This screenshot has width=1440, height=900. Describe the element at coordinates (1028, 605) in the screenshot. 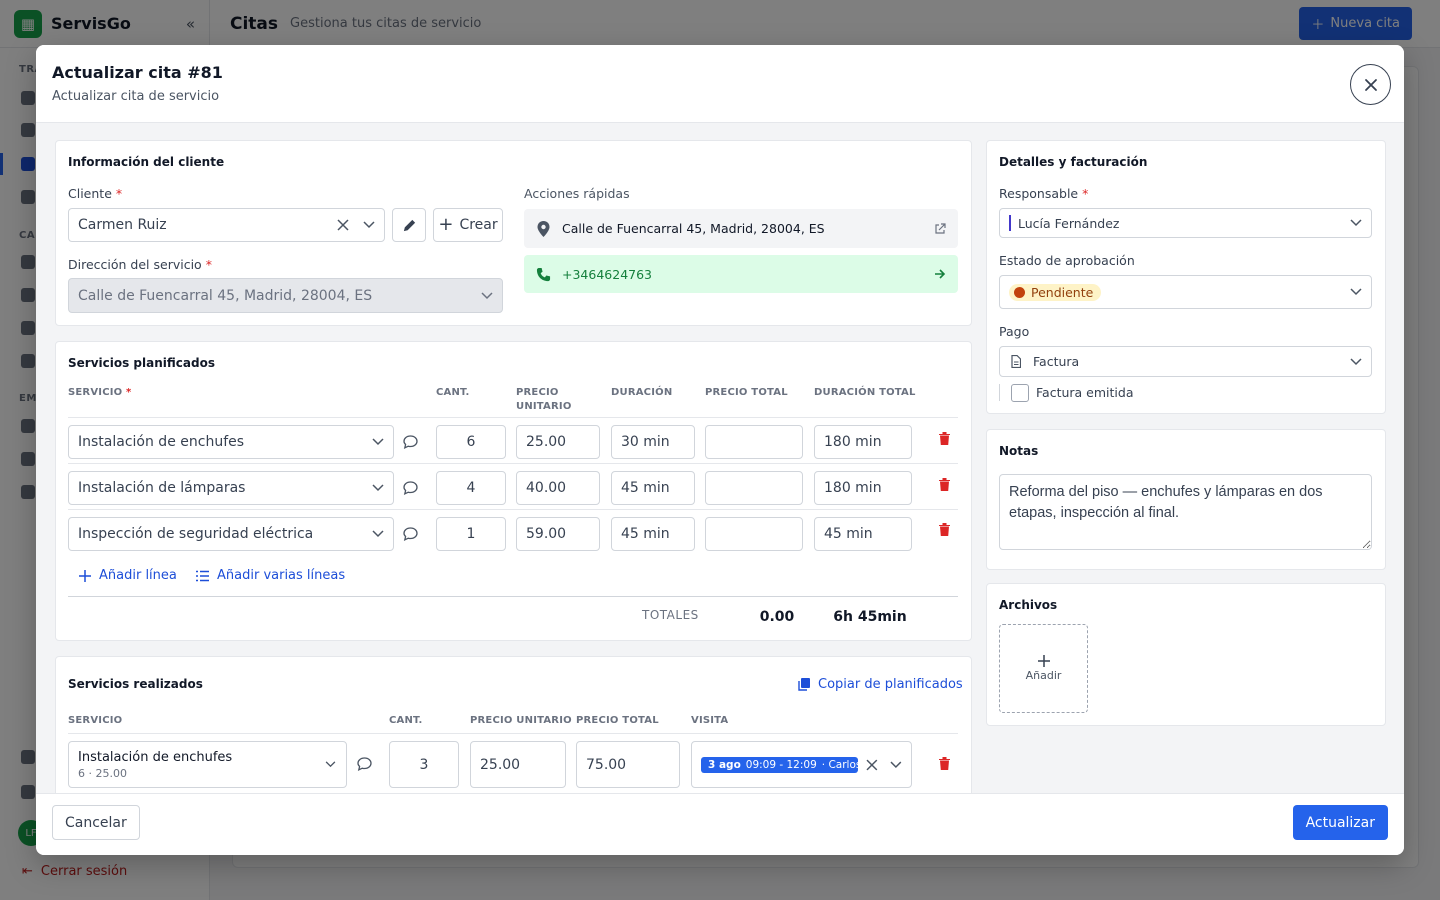

I see `files-title: Archivos` at that location.